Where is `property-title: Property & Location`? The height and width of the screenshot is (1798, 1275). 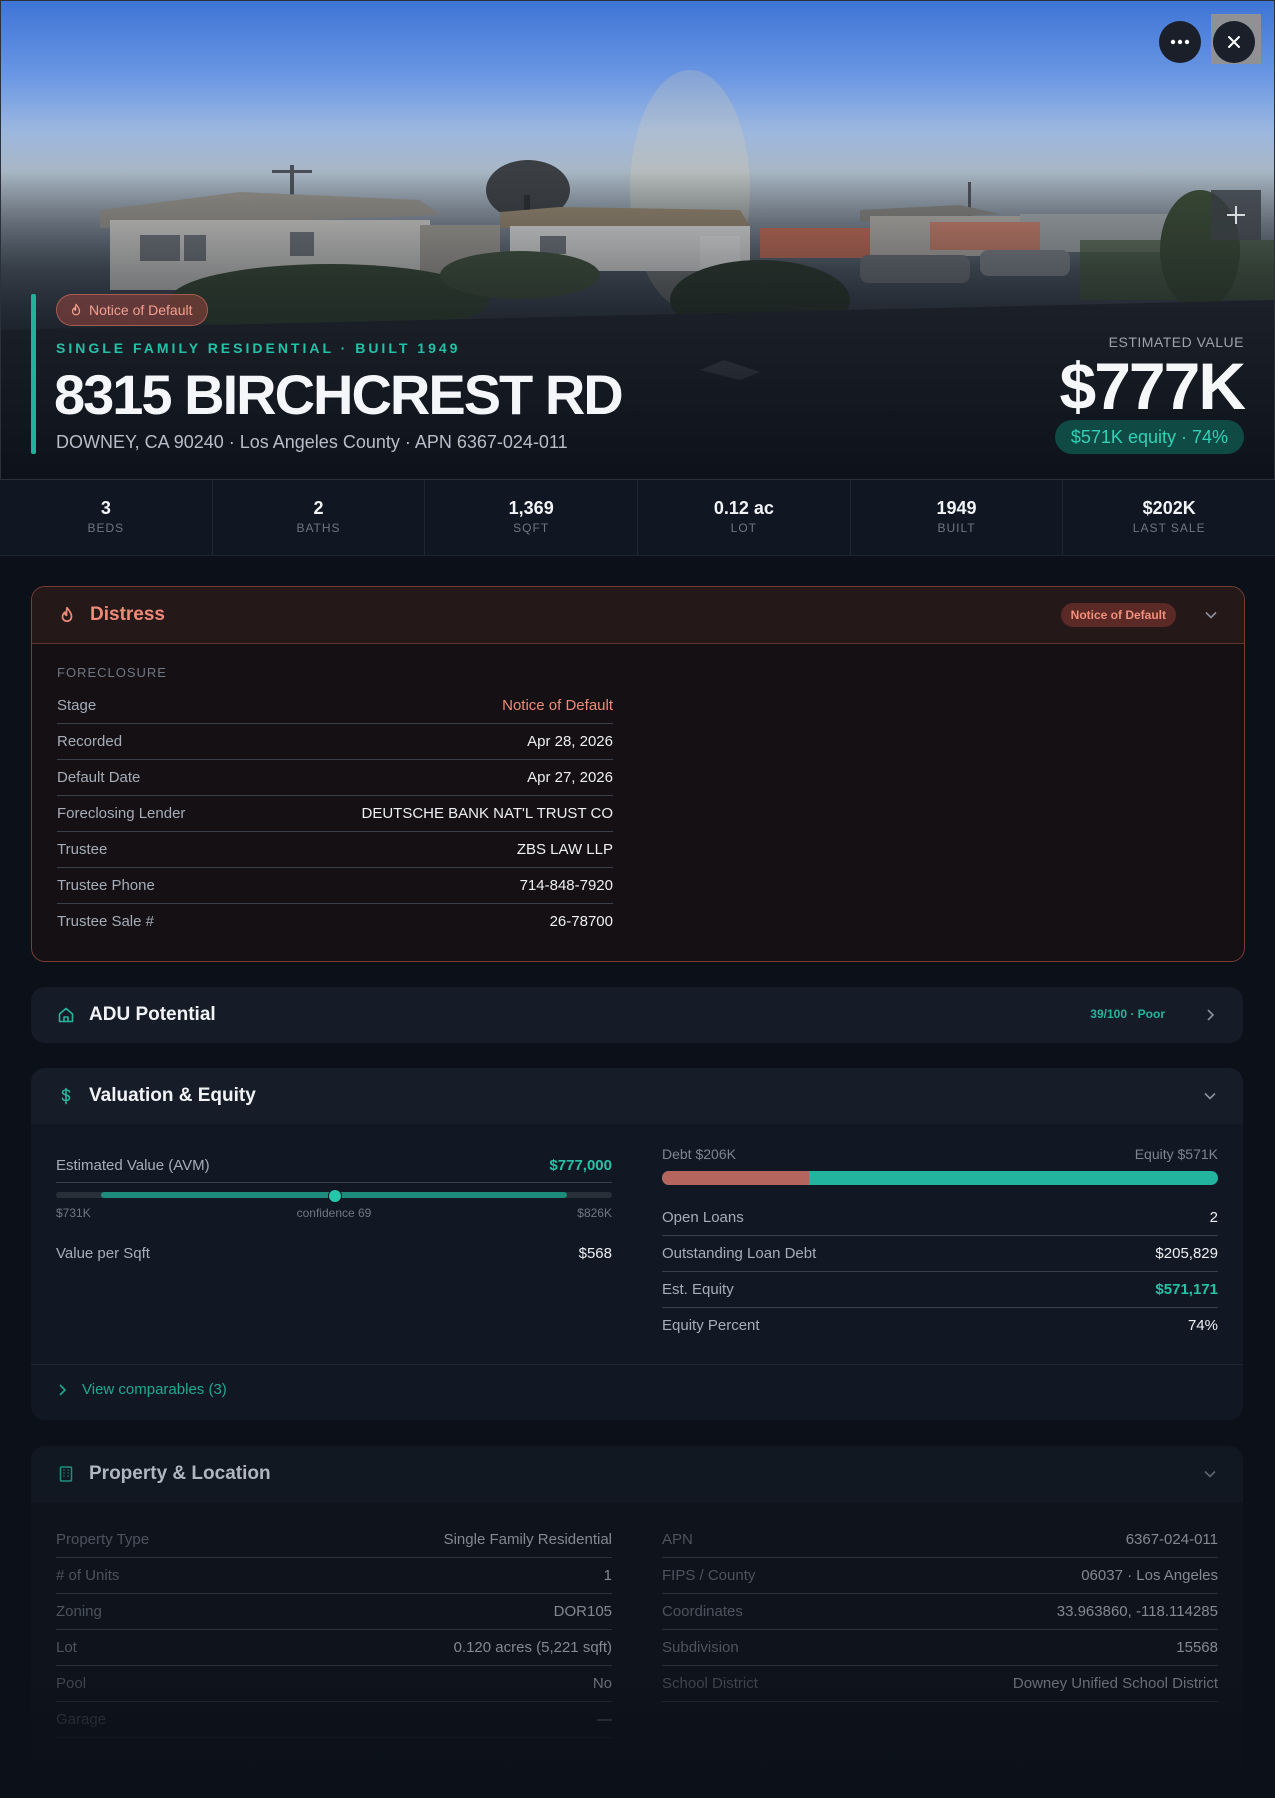 property-title: Property & Location is located at coordinates (180, 1473).